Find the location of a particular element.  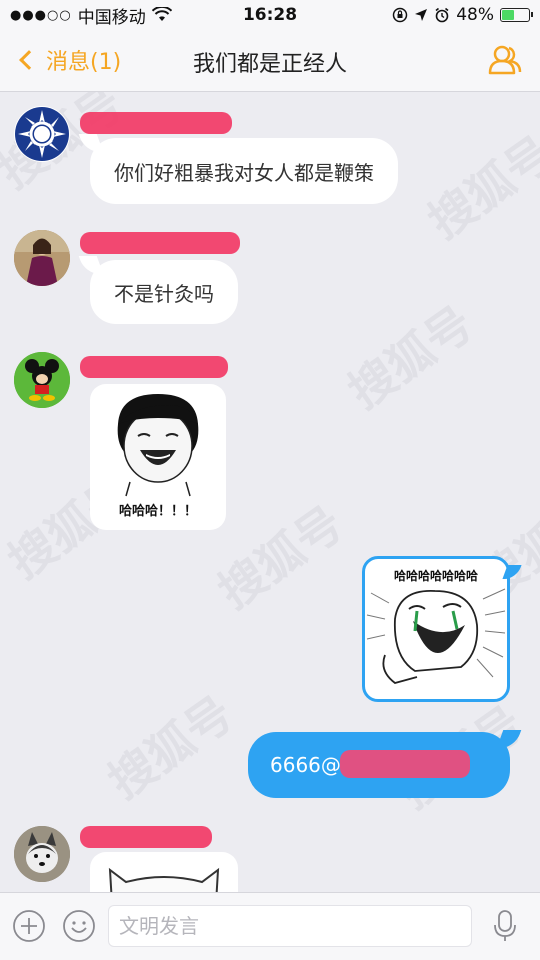

message-bubble: 你们好粗暴我对女人都是鞭策 is located at coordinates (244, 171).